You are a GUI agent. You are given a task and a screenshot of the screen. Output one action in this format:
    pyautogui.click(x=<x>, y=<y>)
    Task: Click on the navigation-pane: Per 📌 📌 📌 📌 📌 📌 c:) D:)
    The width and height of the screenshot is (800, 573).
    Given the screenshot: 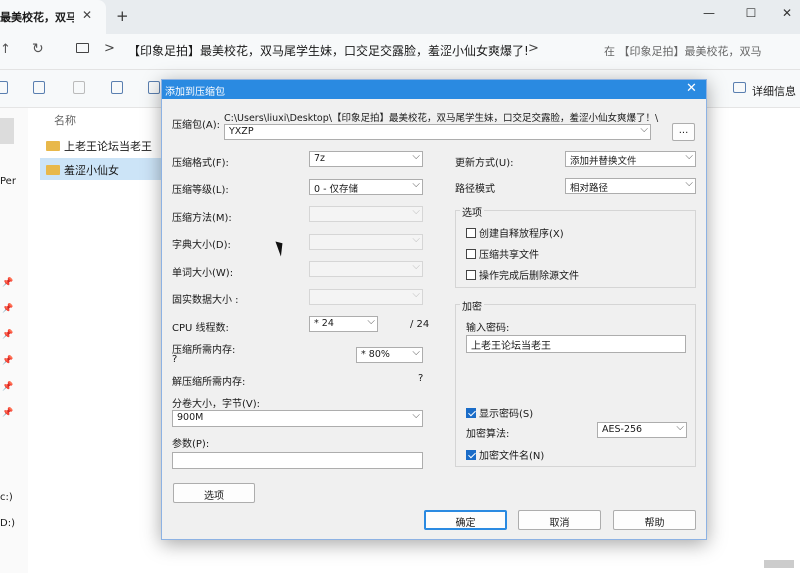 What is the action you would take?
    pyautogui.click(x=14, y=340)
    